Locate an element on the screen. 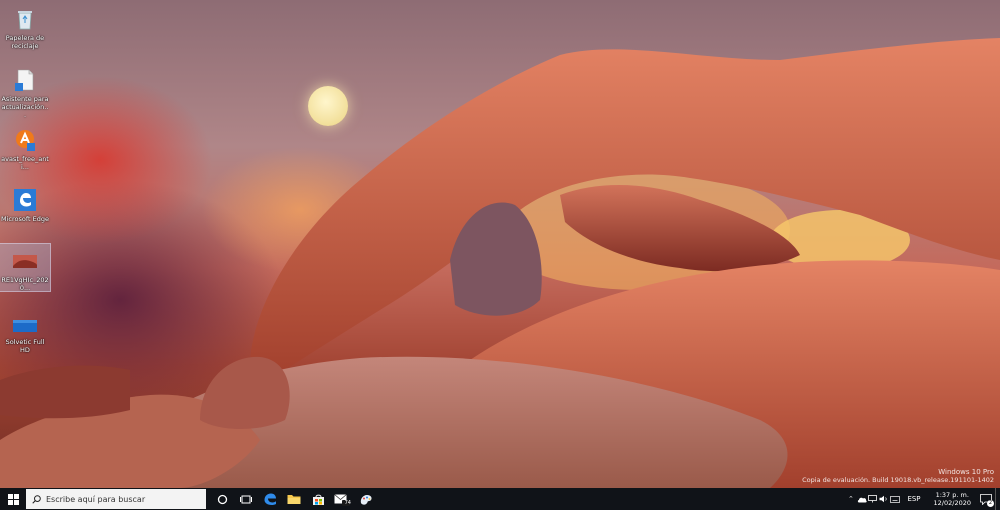 The height and width of the screenshot is (510, 1000). clock-date: 12/02/2020 is located at coordinates (952, 503).